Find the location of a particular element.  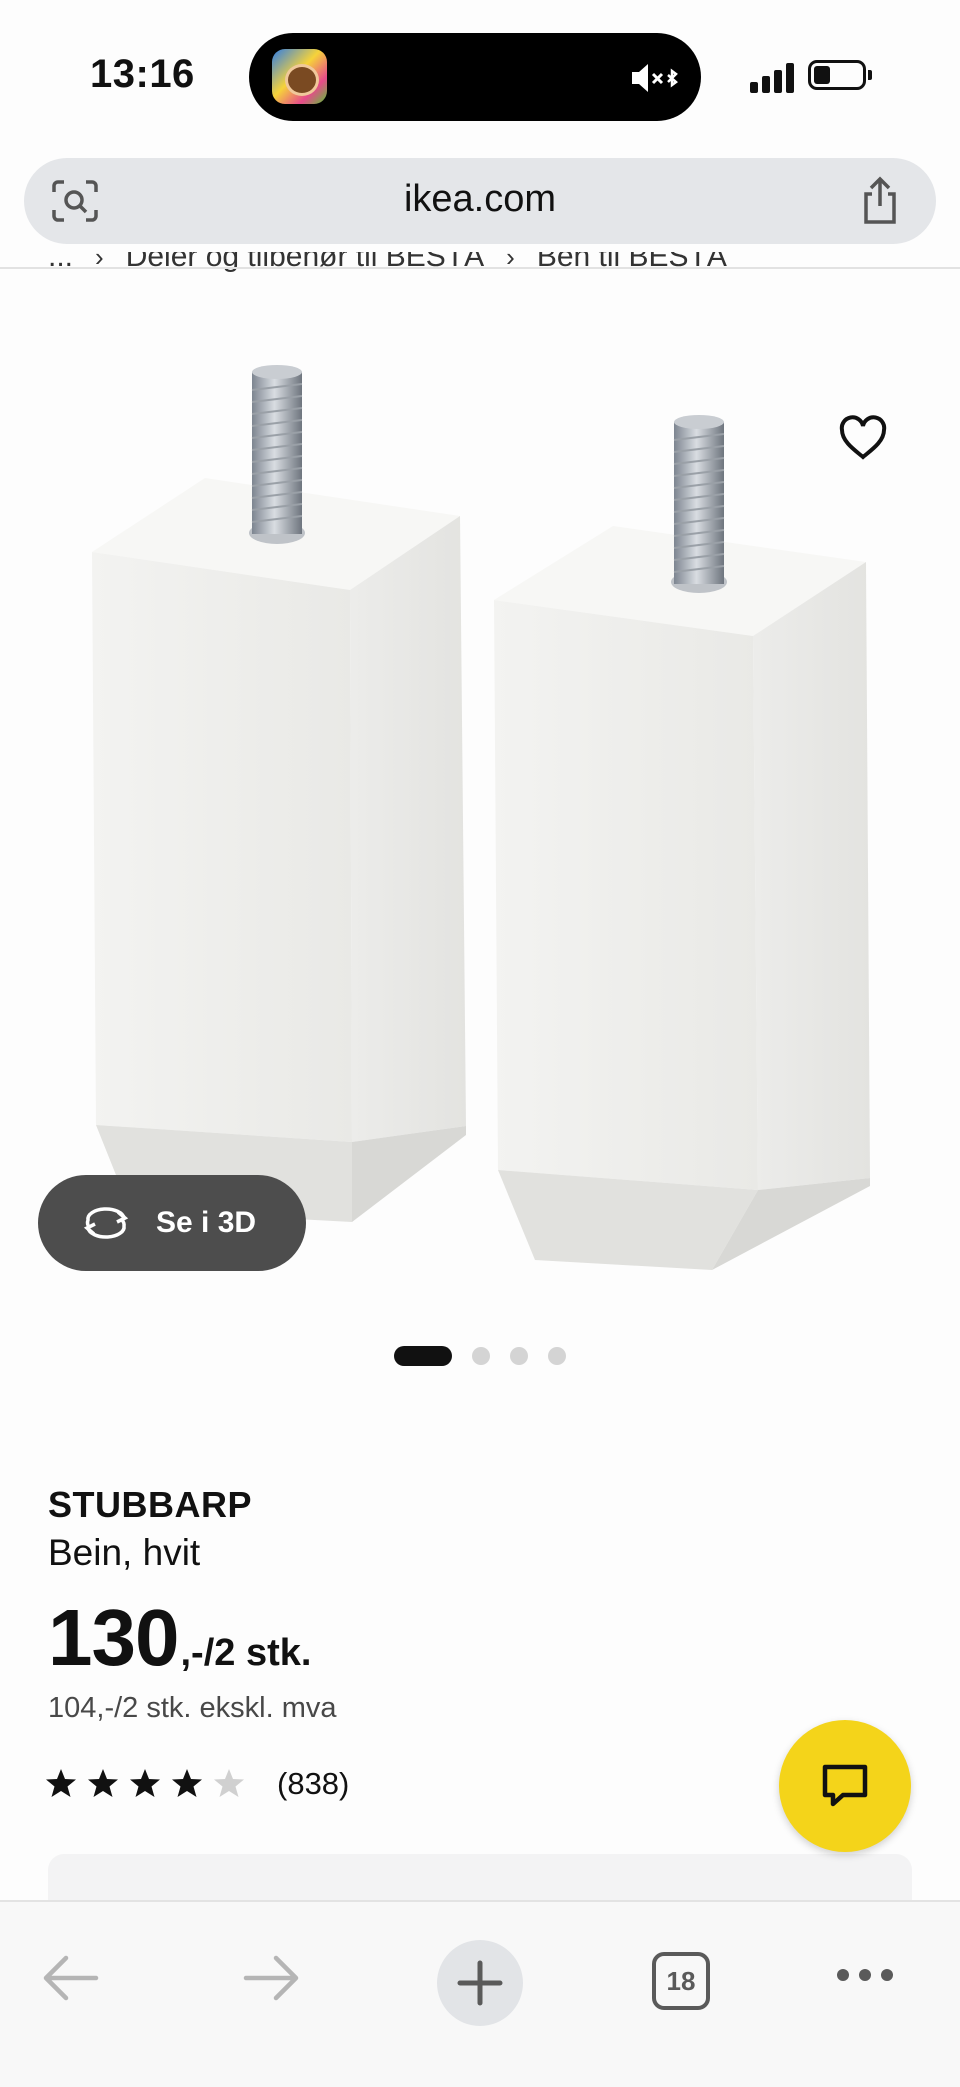

url-text: ikea.com is located at coordinates (480, 199).